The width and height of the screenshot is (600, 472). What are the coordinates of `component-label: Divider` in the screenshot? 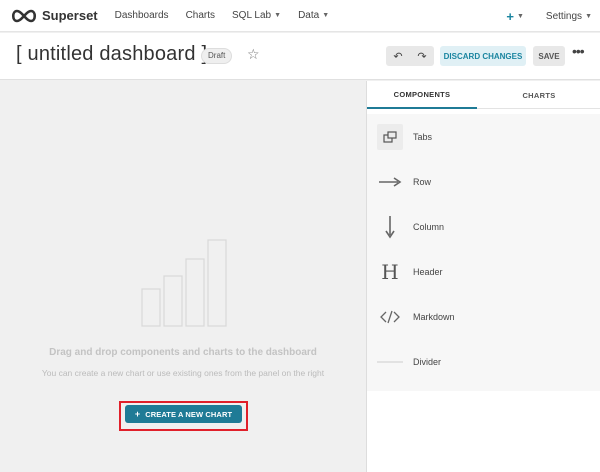 It's located at (427, 361).